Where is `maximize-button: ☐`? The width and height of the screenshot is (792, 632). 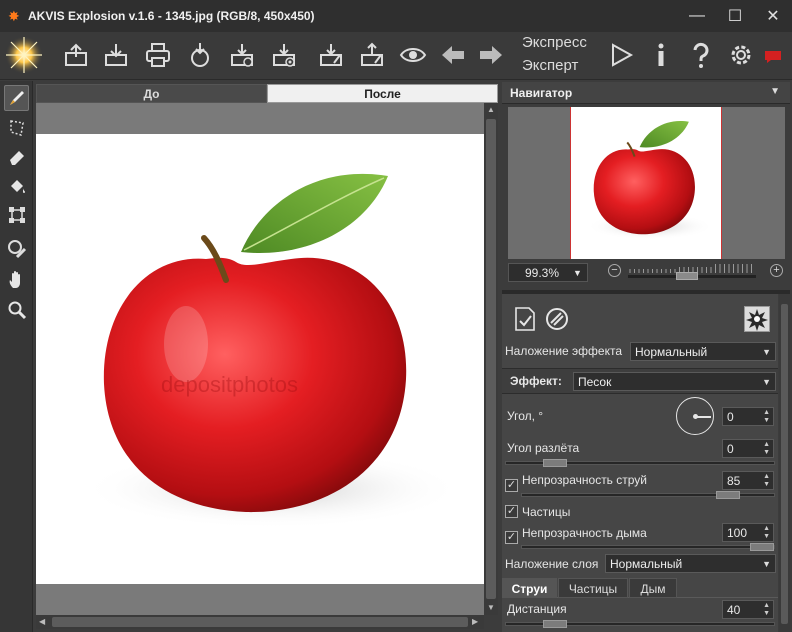 maximize-button: ☐ is located at coordinates (735, 16).